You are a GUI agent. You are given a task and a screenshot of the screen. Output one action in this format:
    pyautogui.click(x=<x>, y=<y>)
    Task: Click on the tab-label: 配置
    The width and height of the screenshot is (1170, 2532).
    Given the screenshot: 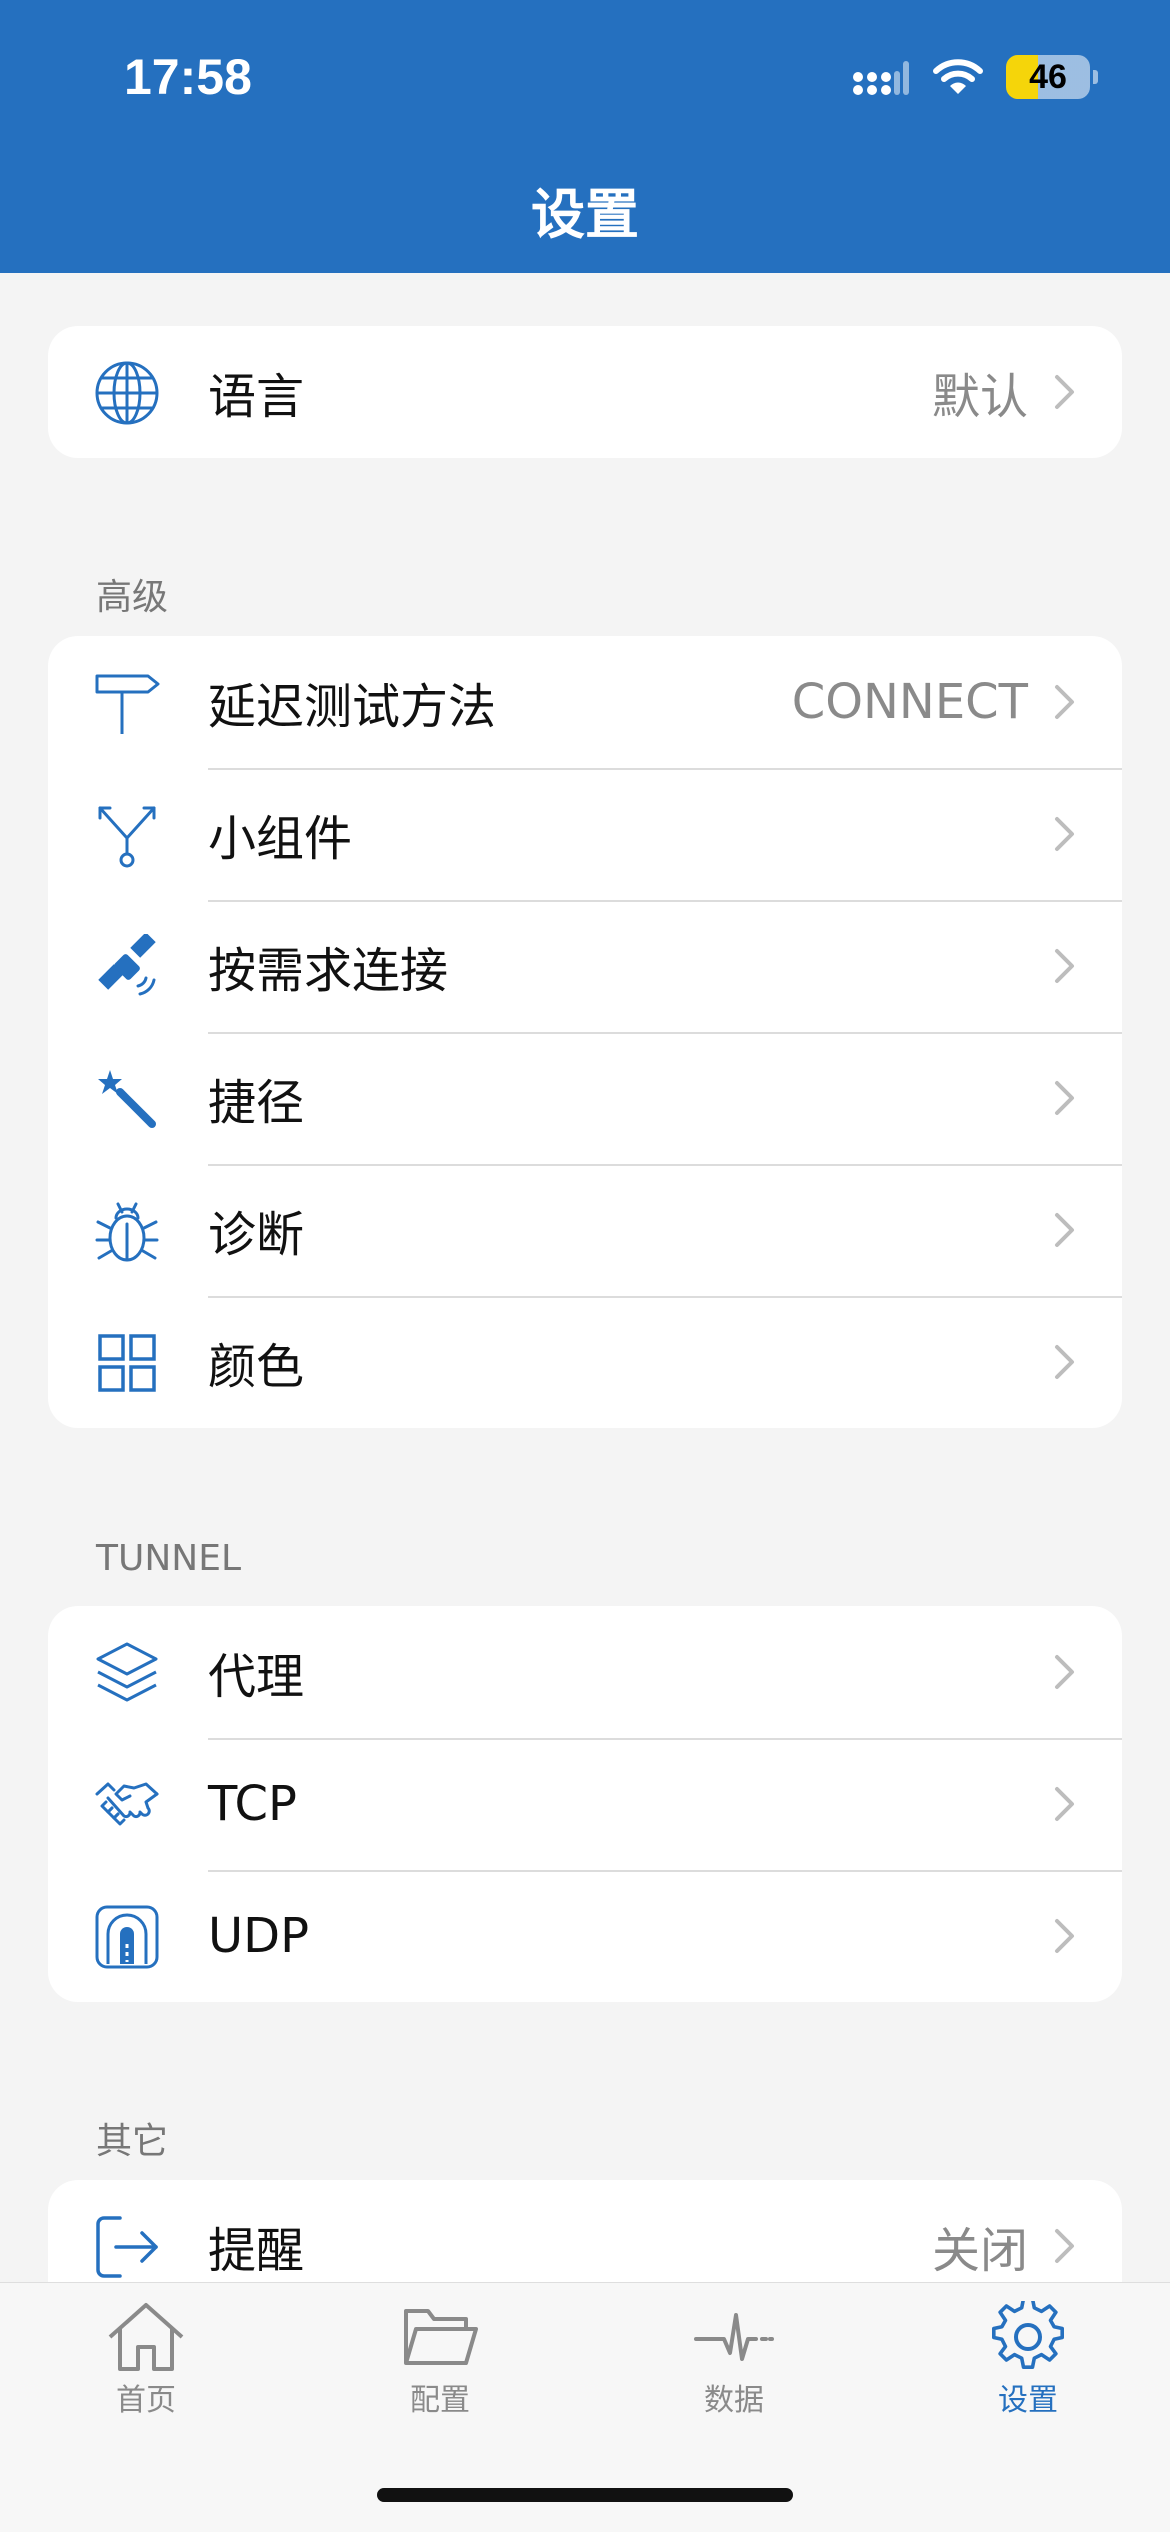 What is the action you would take?
    pyautogui.click(x=440, y=2400)
    